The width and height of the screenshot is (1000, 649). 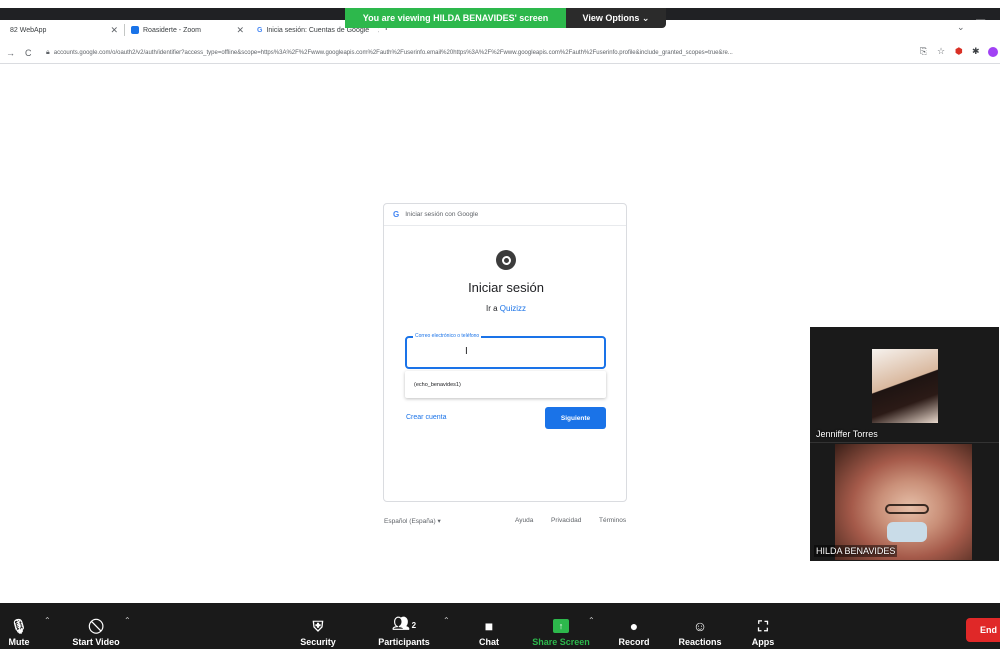 What do you see at coordinates (506, 287) in the screenshot?
I see `signin-title: Iniciar sesión` at bounding box center [506, 287].